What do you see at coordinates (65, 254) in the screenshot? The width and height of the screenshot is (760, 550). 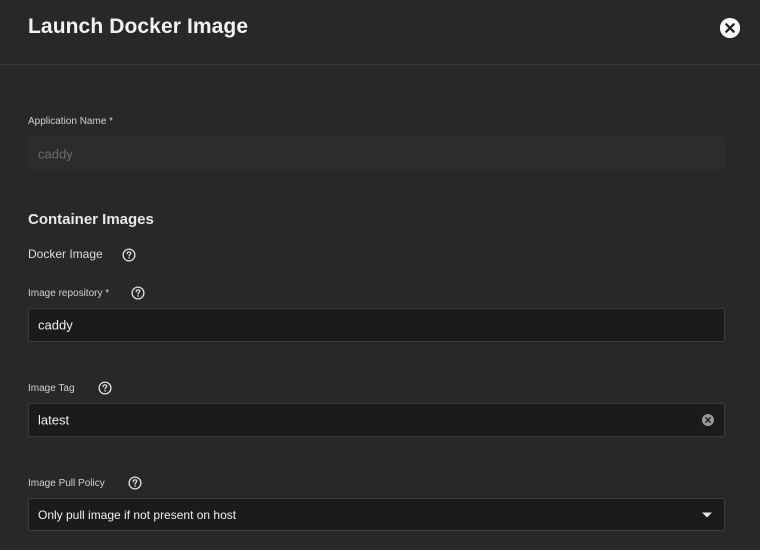 I see `docker-image-label: Docker Image` at bounding box center [65, 254].